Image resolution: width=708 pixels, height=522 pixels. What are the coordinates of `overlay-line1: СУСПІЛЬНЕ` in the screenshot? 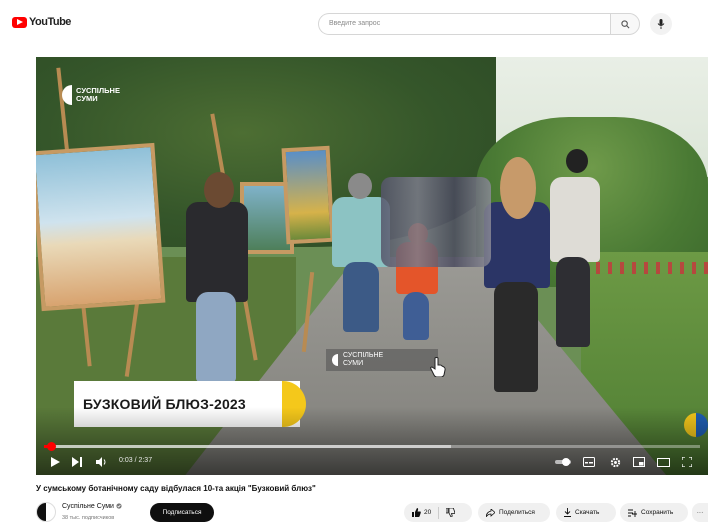 It's located at (363, 355).